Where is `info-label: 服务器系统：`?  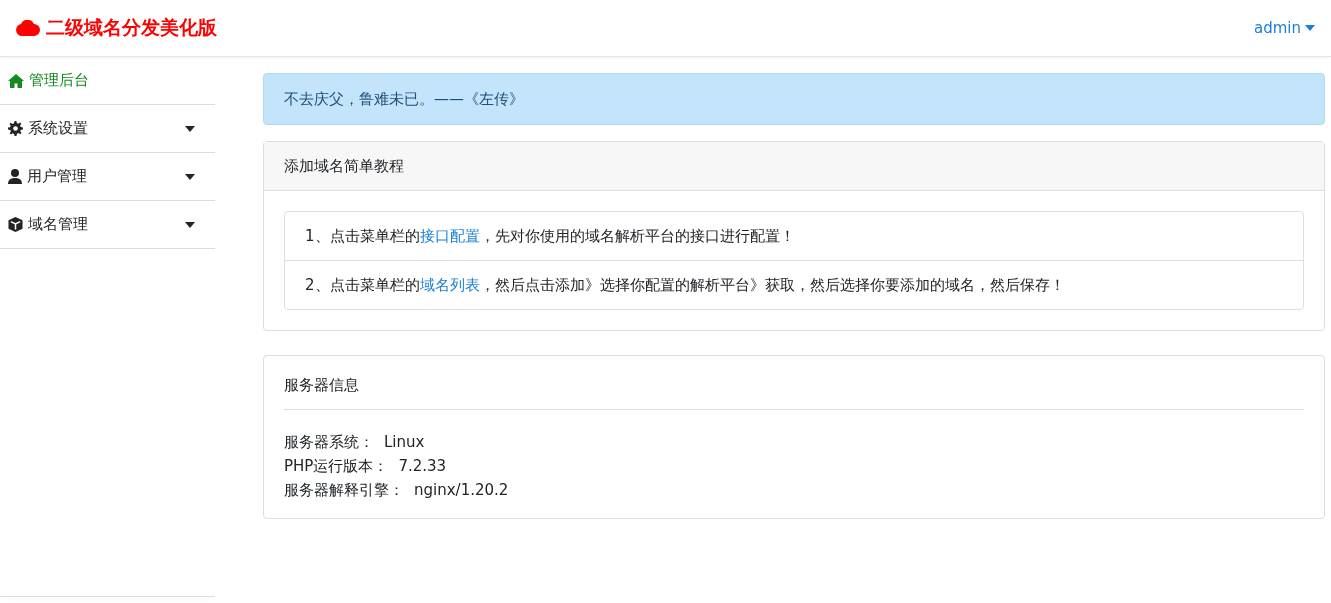 info-label: 服务器系统： is located at coordinates (329, 442).